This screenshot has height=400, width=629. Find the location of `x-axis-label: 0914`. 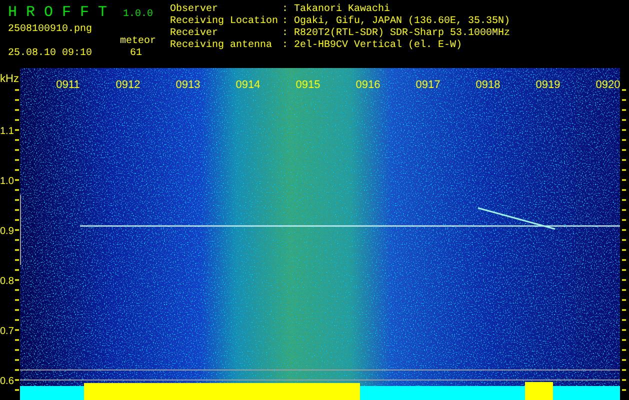

x-axis-label: 0914 is located at coordinates (248, 85).